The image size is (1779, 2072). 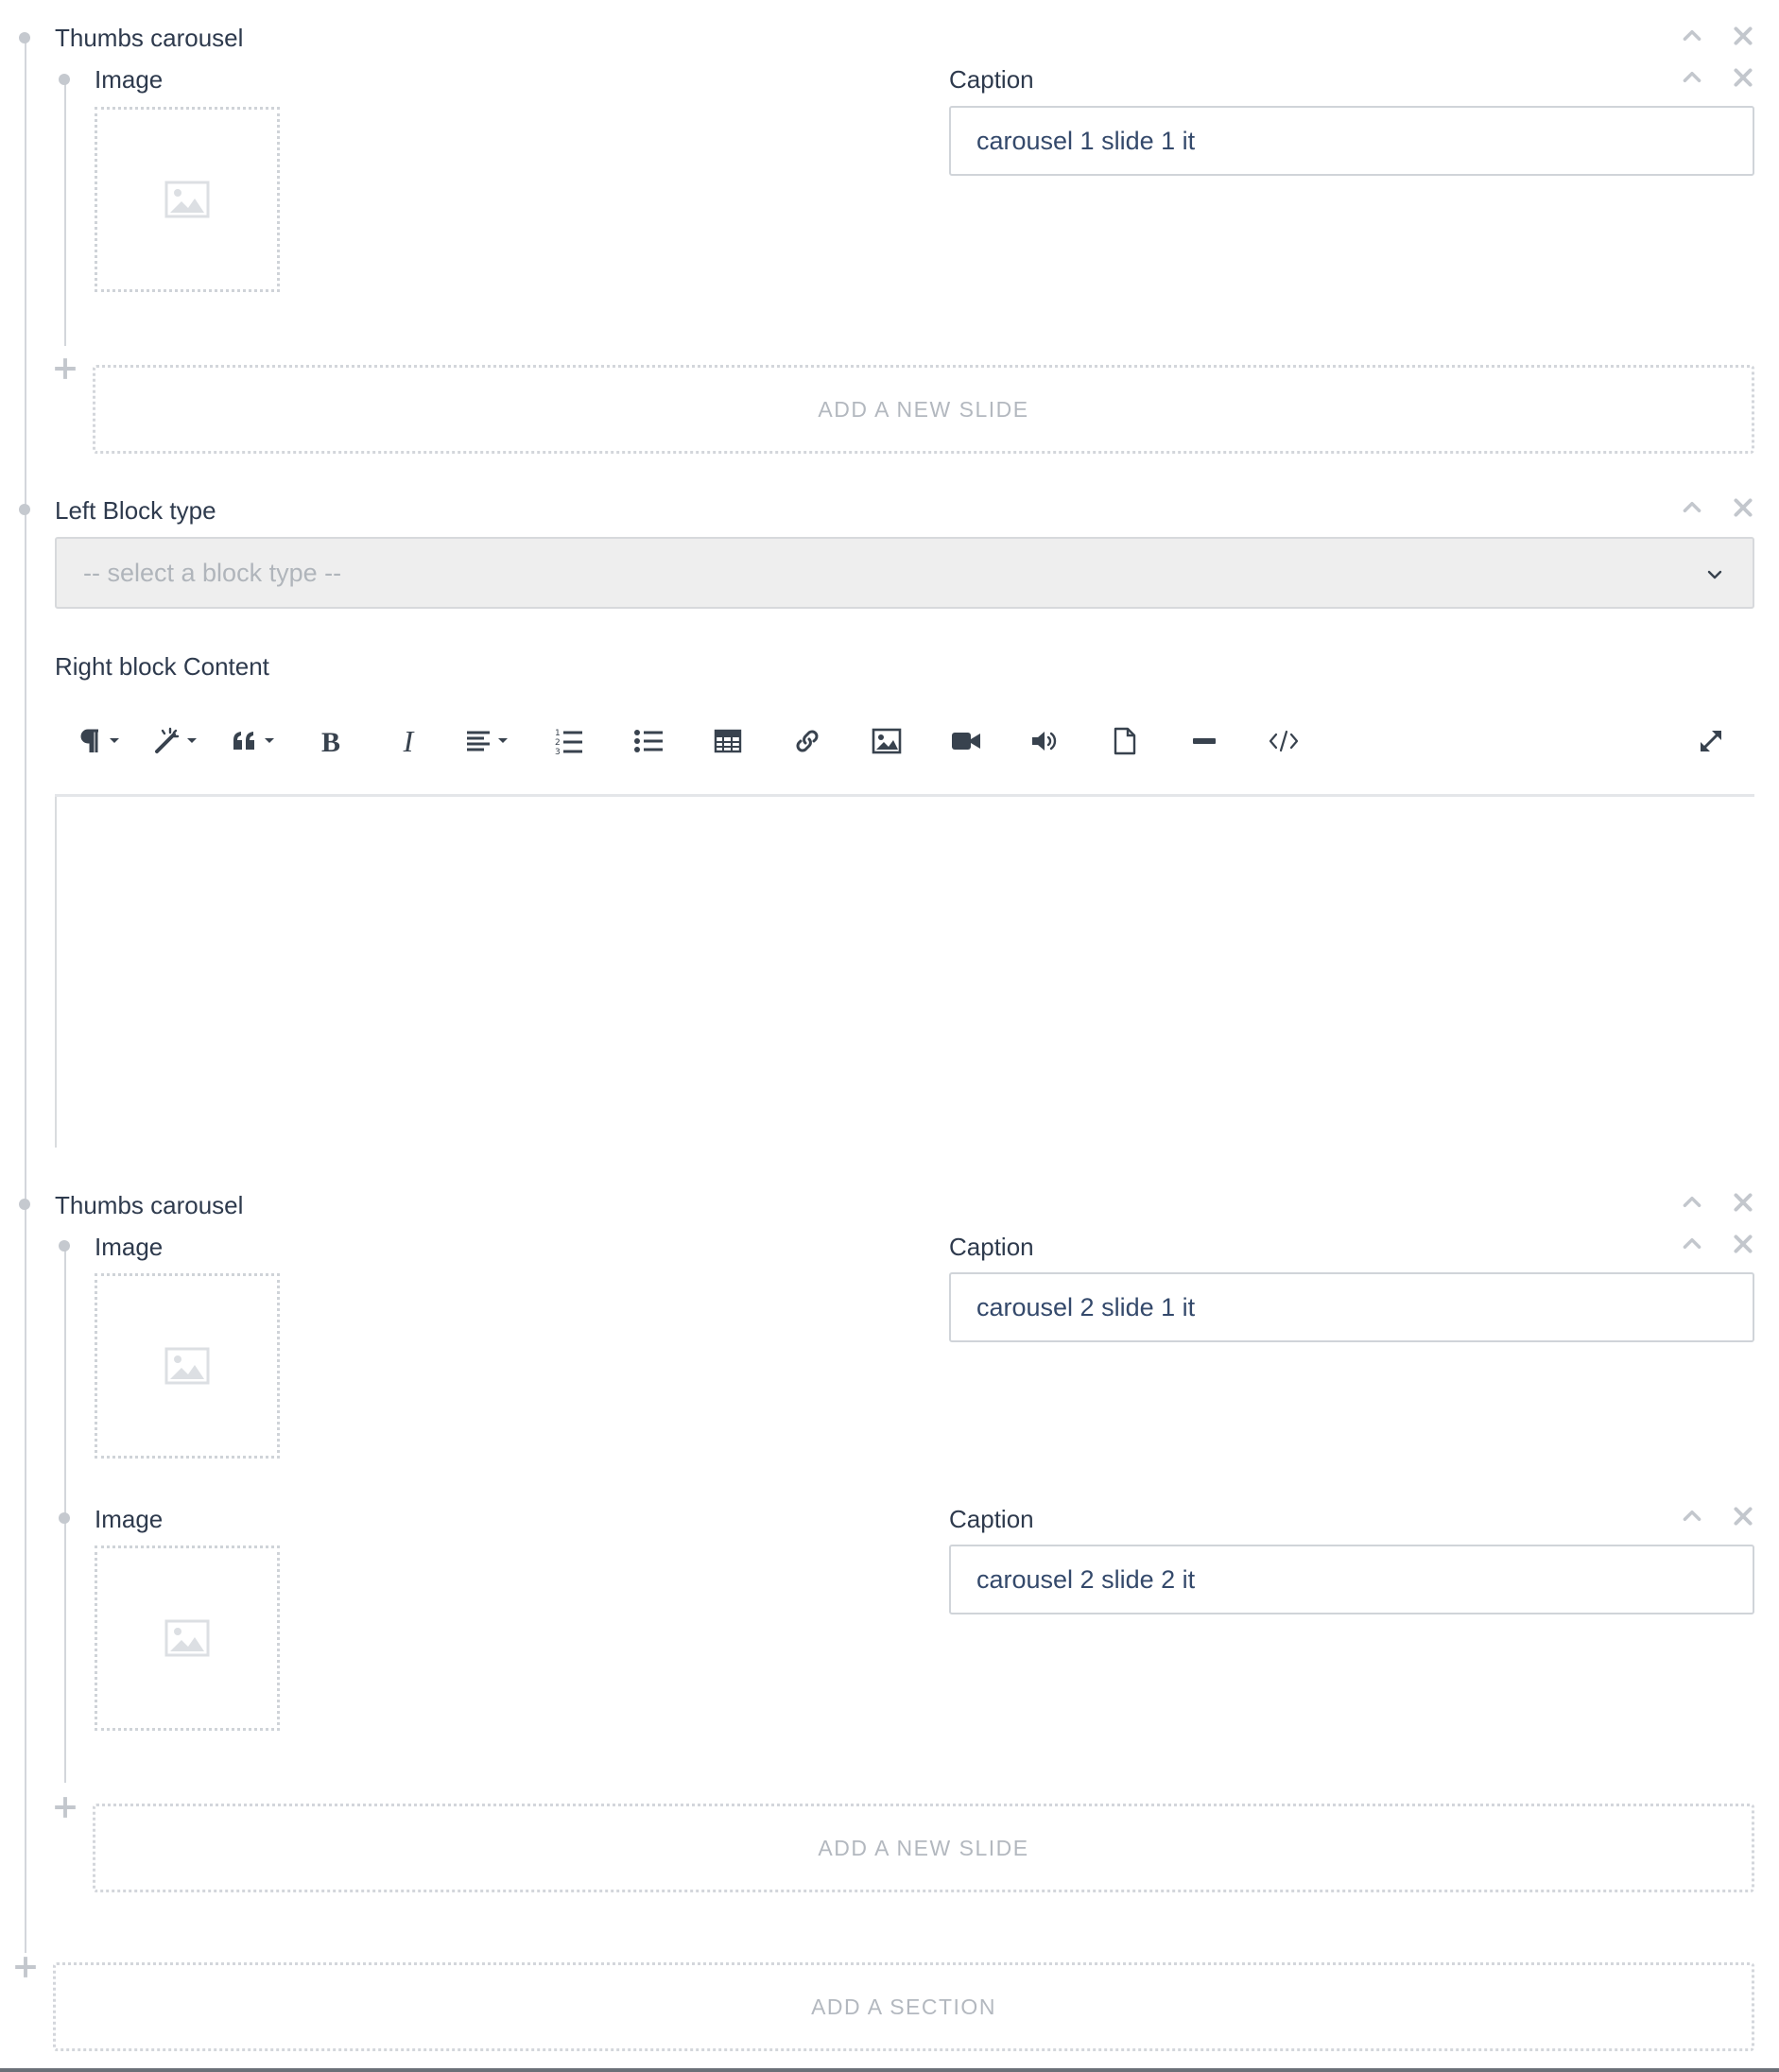 I want to click on link-icon, so click(x=808, y=741).